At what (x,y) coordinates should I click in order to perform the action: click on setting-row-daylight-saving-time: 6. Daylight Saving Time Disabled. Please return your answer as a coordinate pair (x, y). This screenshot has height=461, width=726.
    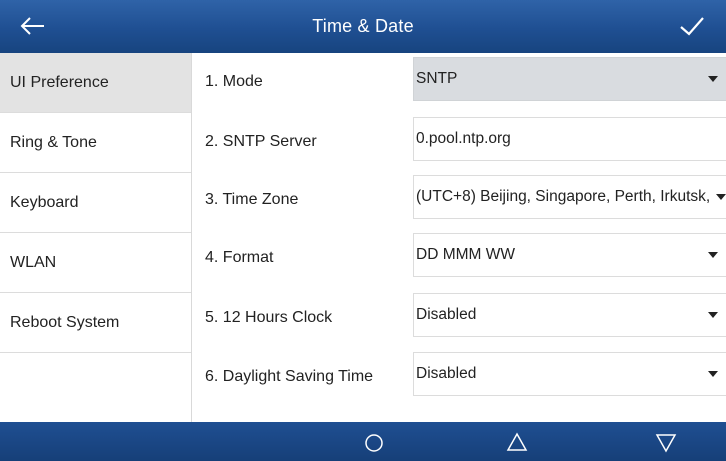
    Looking at the image, I should click on (459, 377).